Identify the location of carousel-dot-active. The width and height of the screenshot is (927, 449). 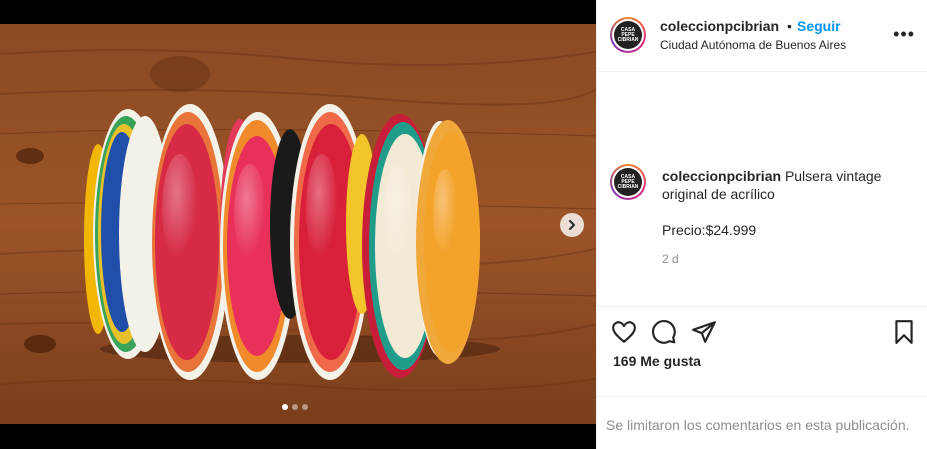
(285, 407).